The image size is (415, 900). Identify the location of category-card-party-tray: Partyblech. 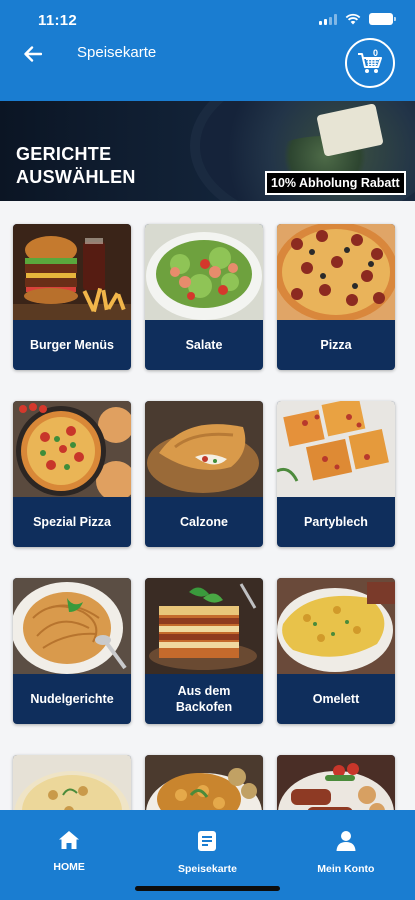
(336, 474).